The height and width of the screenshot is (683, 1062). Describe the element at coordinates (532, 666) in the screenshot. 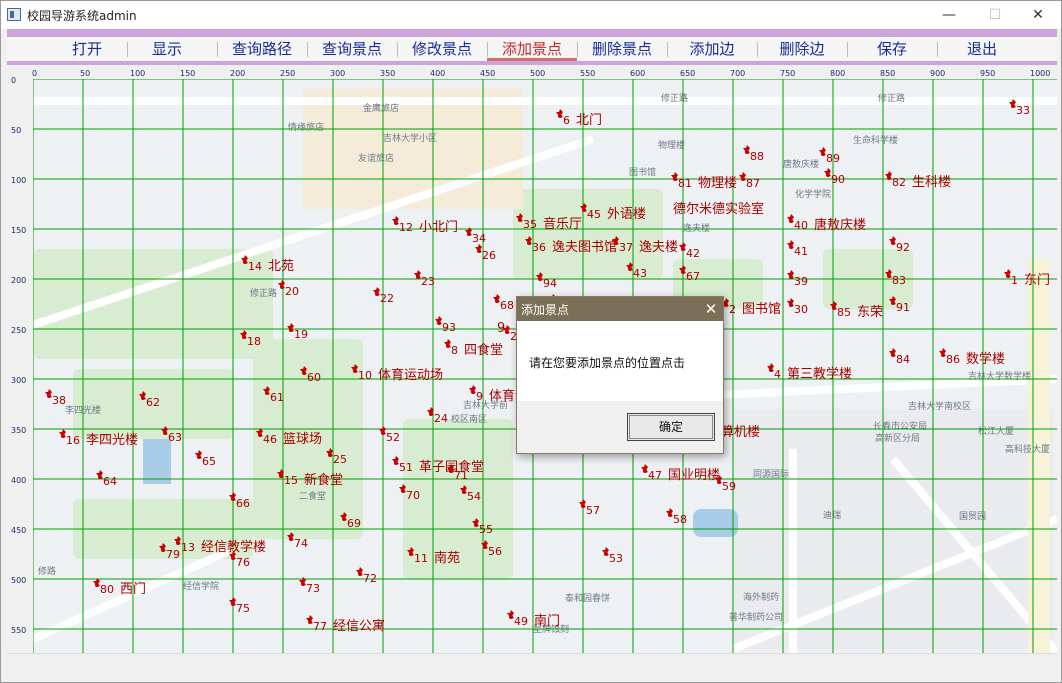

I see `status-bar` at that location.